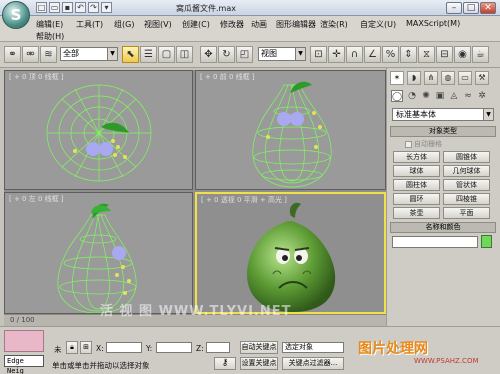  Describe the element at coordinates (196, 24) in the screenshot. I see `menu-create: 创建(C)` at that location.